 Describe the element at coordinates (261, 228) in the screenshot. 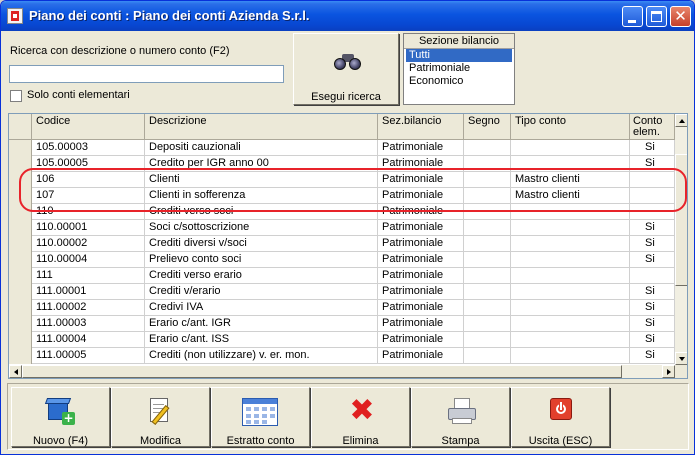

I see `cell-descrizione: Soci c/sottoscrizione` at that location.